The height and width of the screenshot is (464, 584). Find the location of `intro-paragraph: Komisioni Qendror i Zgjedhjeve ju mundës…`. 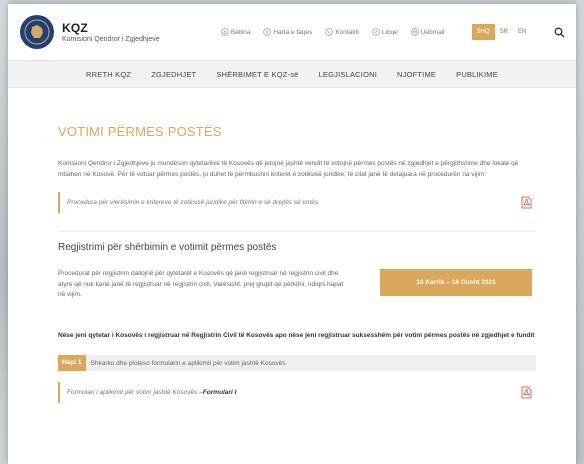

intro-paragraph: Komisioni Qendror i Zgjedhjeve ju mundës… is located at coordinates (288, 169).